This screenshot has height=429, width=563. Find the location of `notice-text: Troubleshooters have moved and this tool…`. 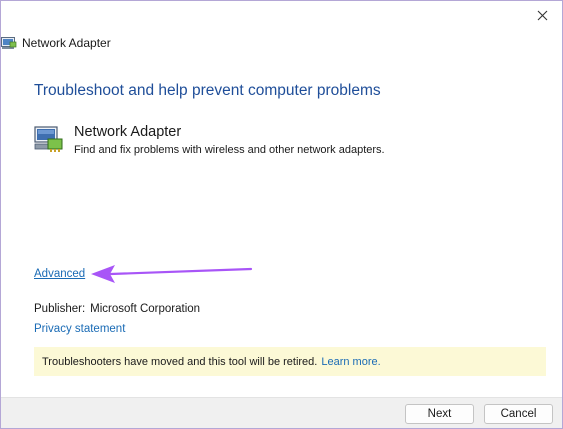

notice-text: Troubleshooters have moved and this tool… is located at coordinates (180, 361).